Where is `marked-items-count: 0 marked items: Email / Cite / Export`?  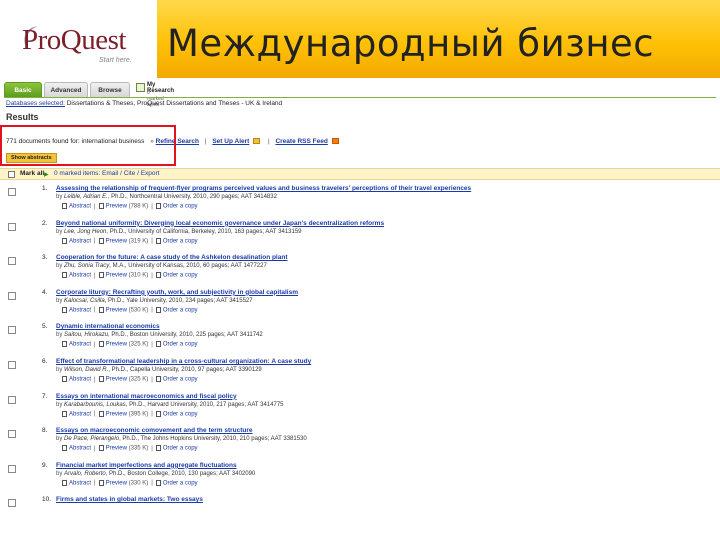
marked-items-count: 0 marked items: Email / Cite / Export is located at coordinates (106, 173).